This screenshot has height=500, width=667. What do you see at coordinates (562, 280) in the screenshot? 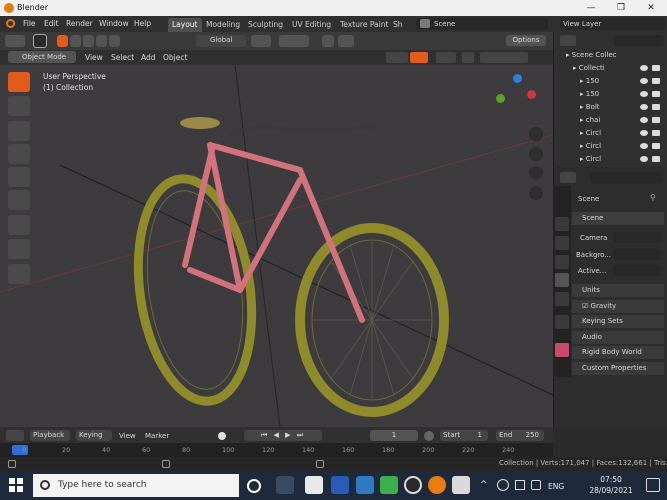
I see `scene-tab-icon` at bounding box center [562, 280].